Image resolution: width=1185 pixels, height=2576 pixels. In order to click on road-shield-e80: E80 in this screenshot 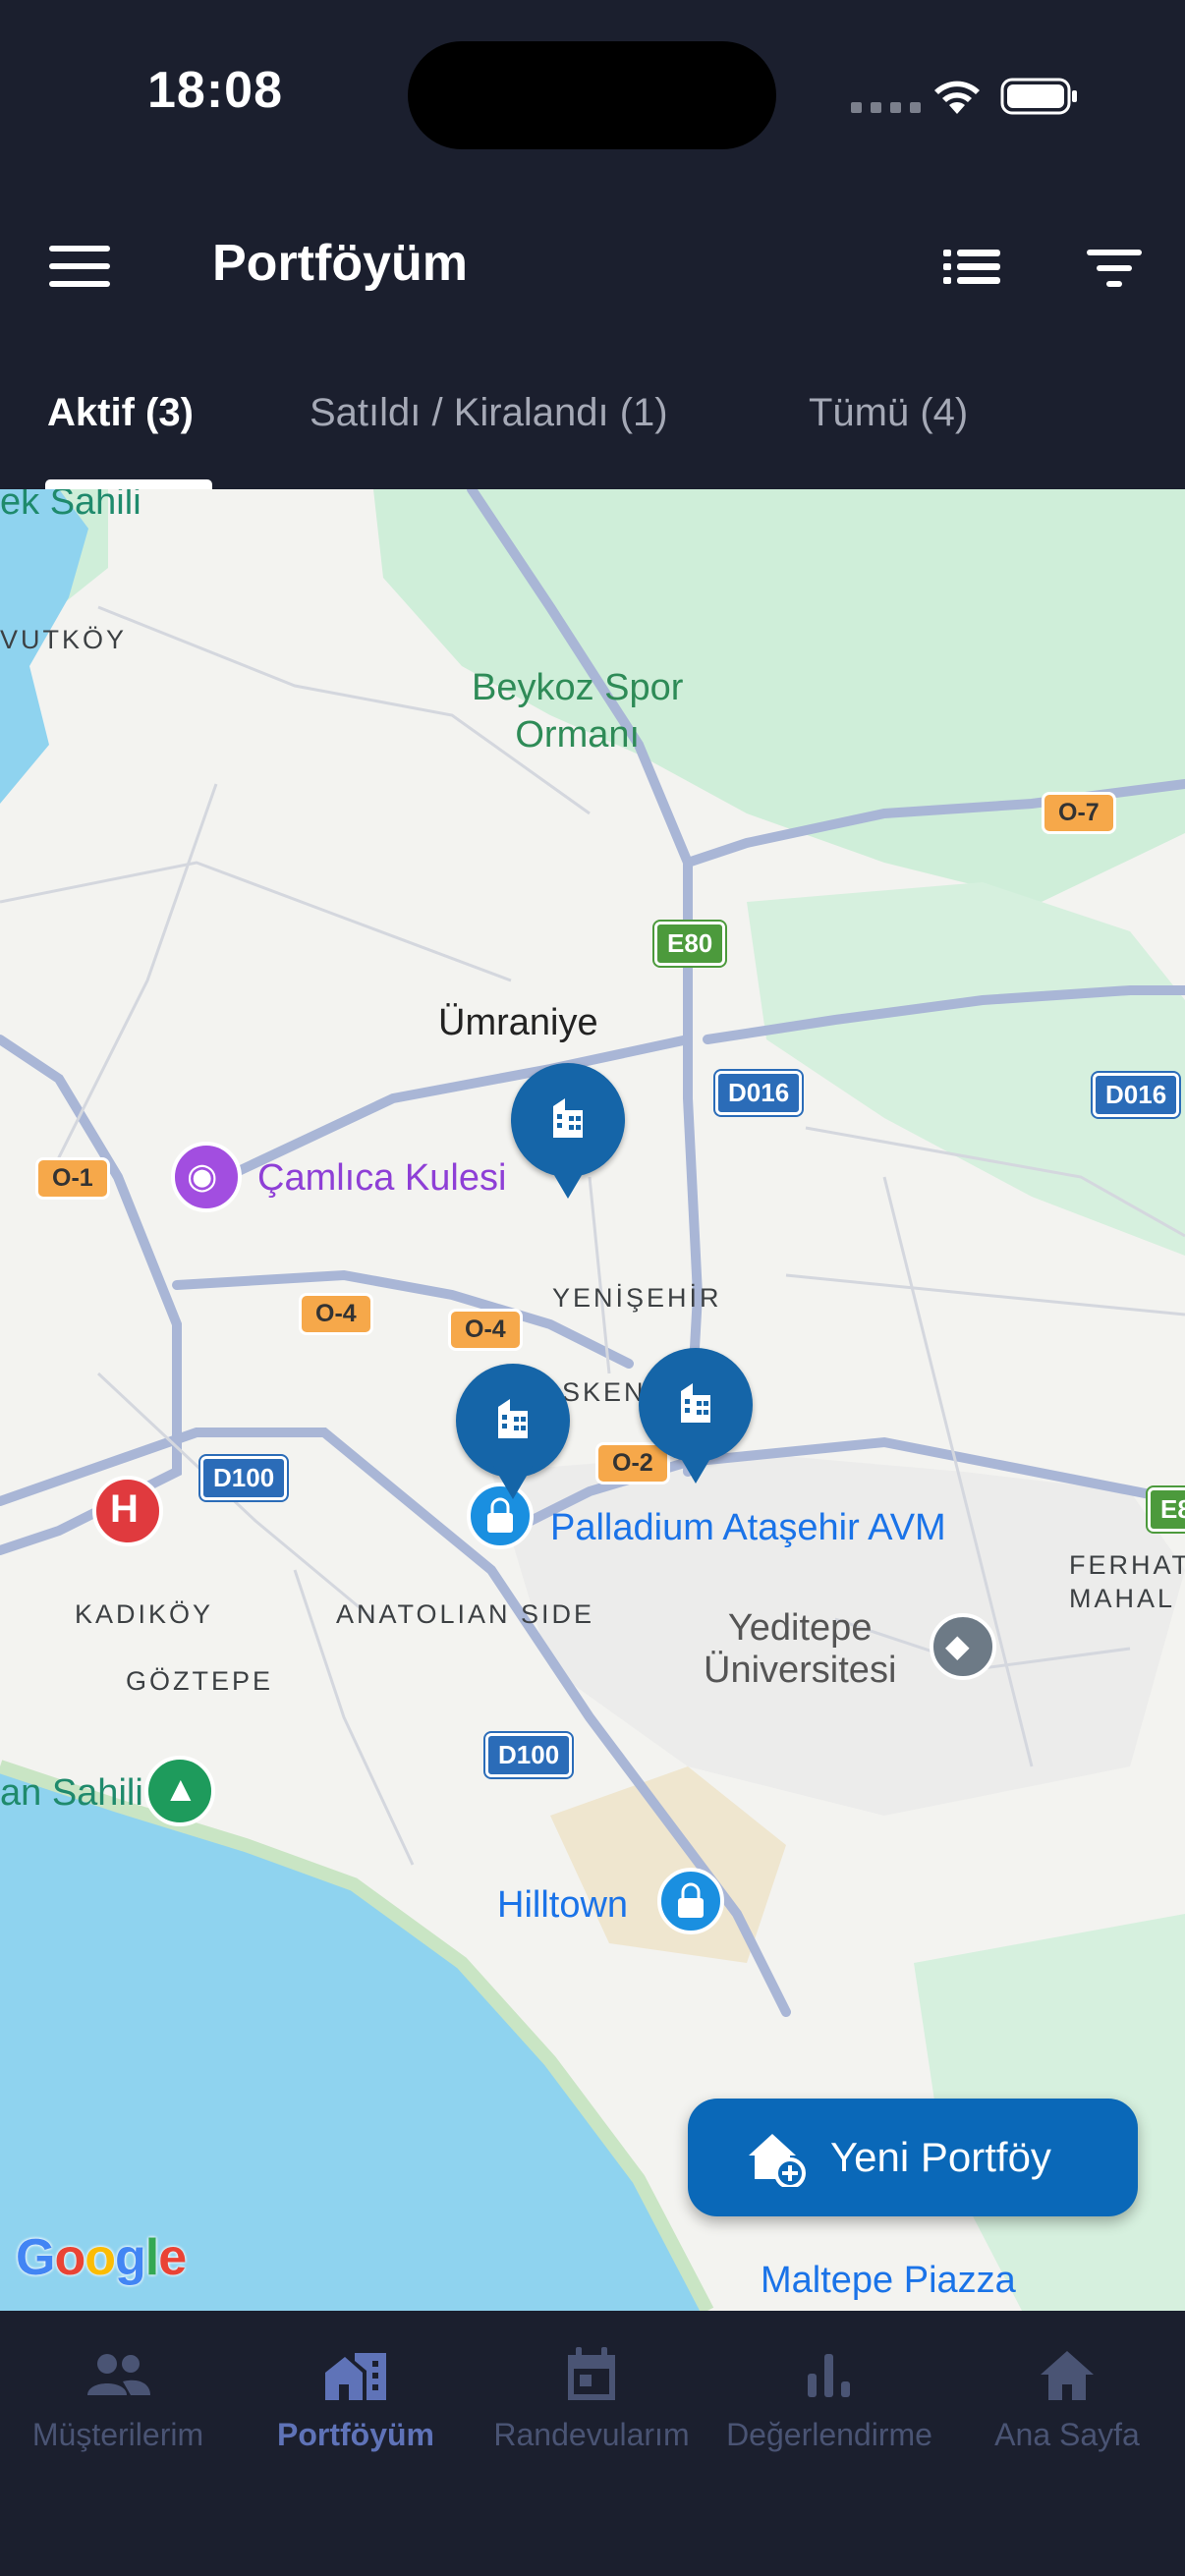, I will do `click(690, 944)`.